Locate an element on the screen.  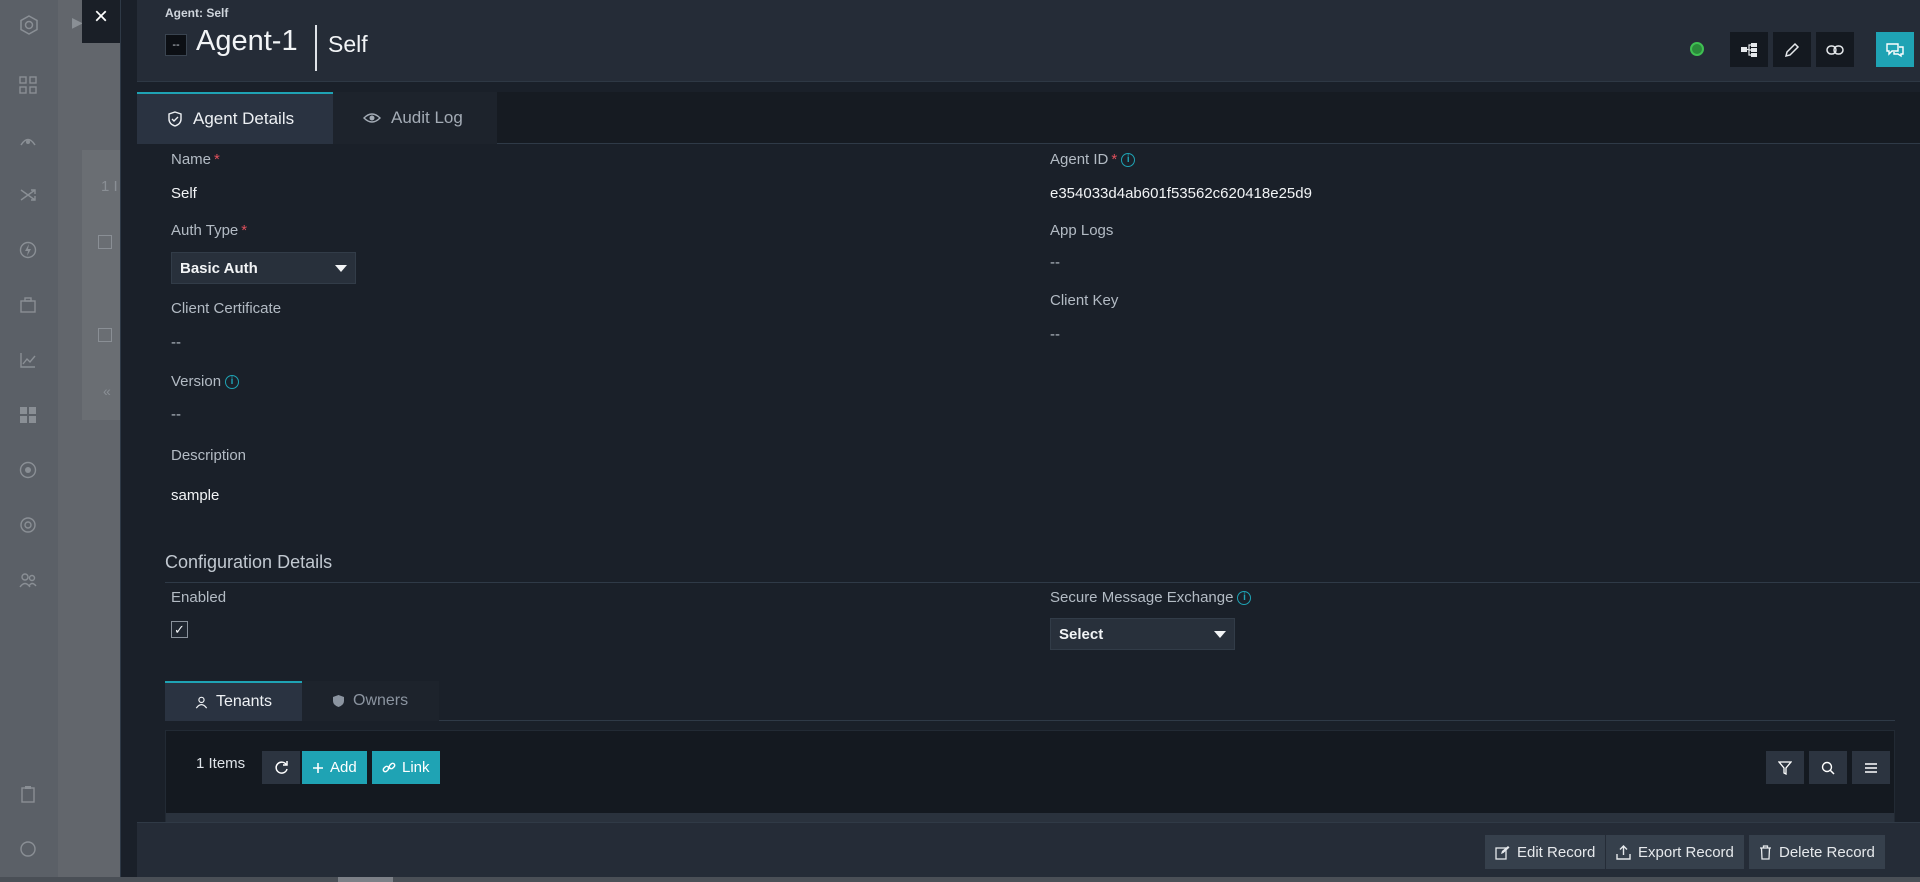
tab-label: Agent Details is located at coordinates (244, 118).